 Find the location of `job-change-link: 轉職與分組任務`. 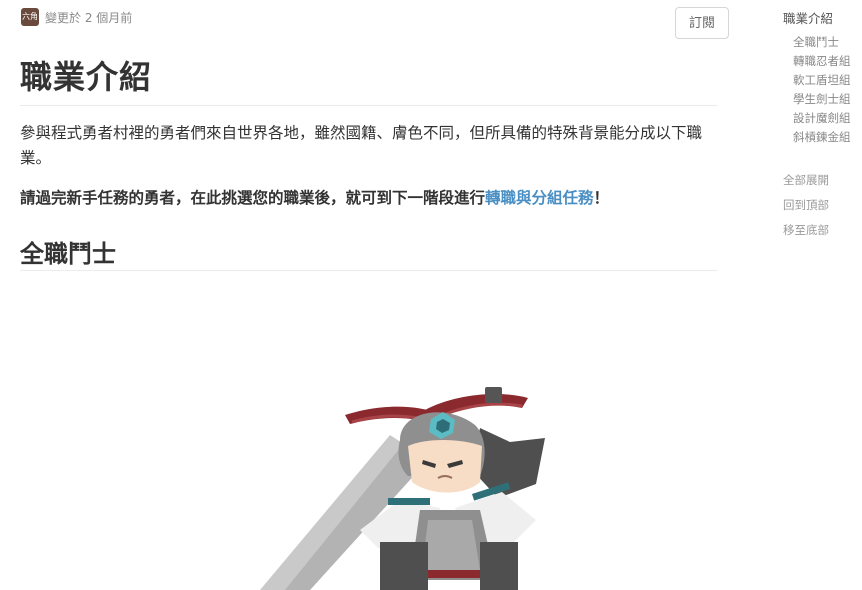

job-change-link: 轉職與分組任務 is located at coordinates (539, 198).